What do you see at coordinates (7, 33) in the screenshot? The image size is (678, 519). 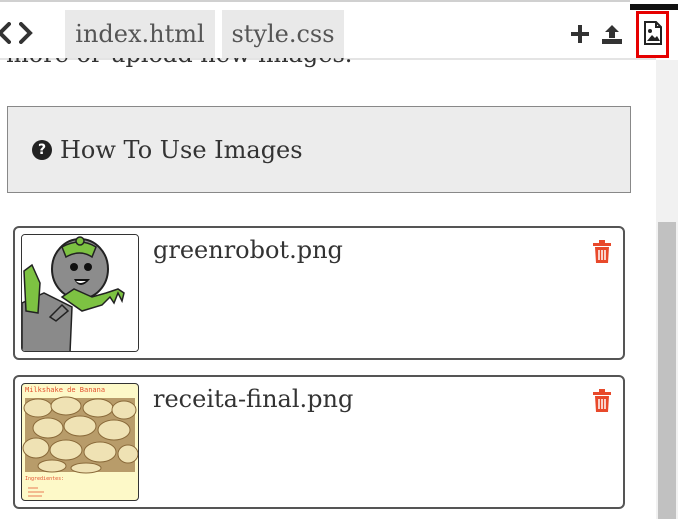 I see `chevron-left-icon` at bounding box center [7, 33].